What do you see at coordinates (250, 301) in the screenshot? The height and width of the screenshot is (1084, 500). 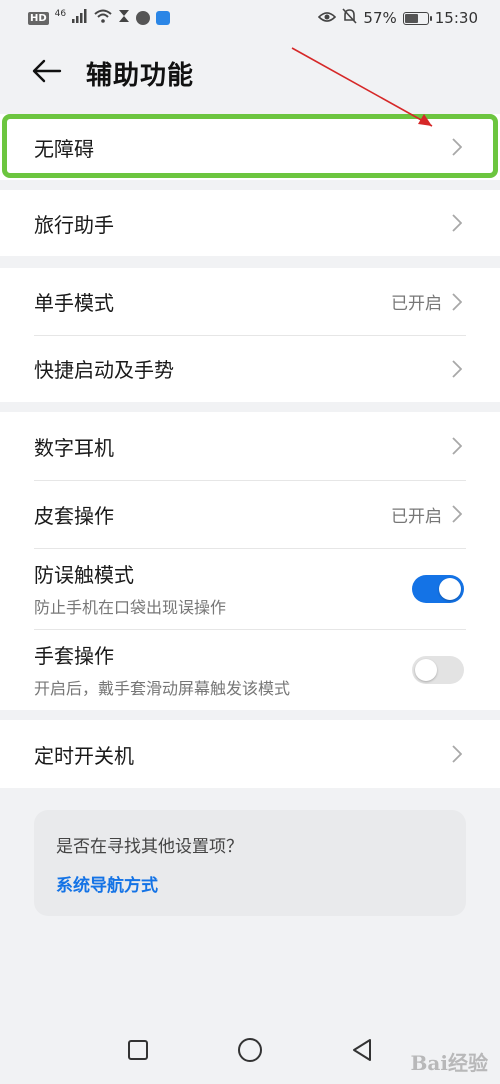 I see `setting-one-hand-mode: 单手模式 已开启` at bounding box center [250, 301].